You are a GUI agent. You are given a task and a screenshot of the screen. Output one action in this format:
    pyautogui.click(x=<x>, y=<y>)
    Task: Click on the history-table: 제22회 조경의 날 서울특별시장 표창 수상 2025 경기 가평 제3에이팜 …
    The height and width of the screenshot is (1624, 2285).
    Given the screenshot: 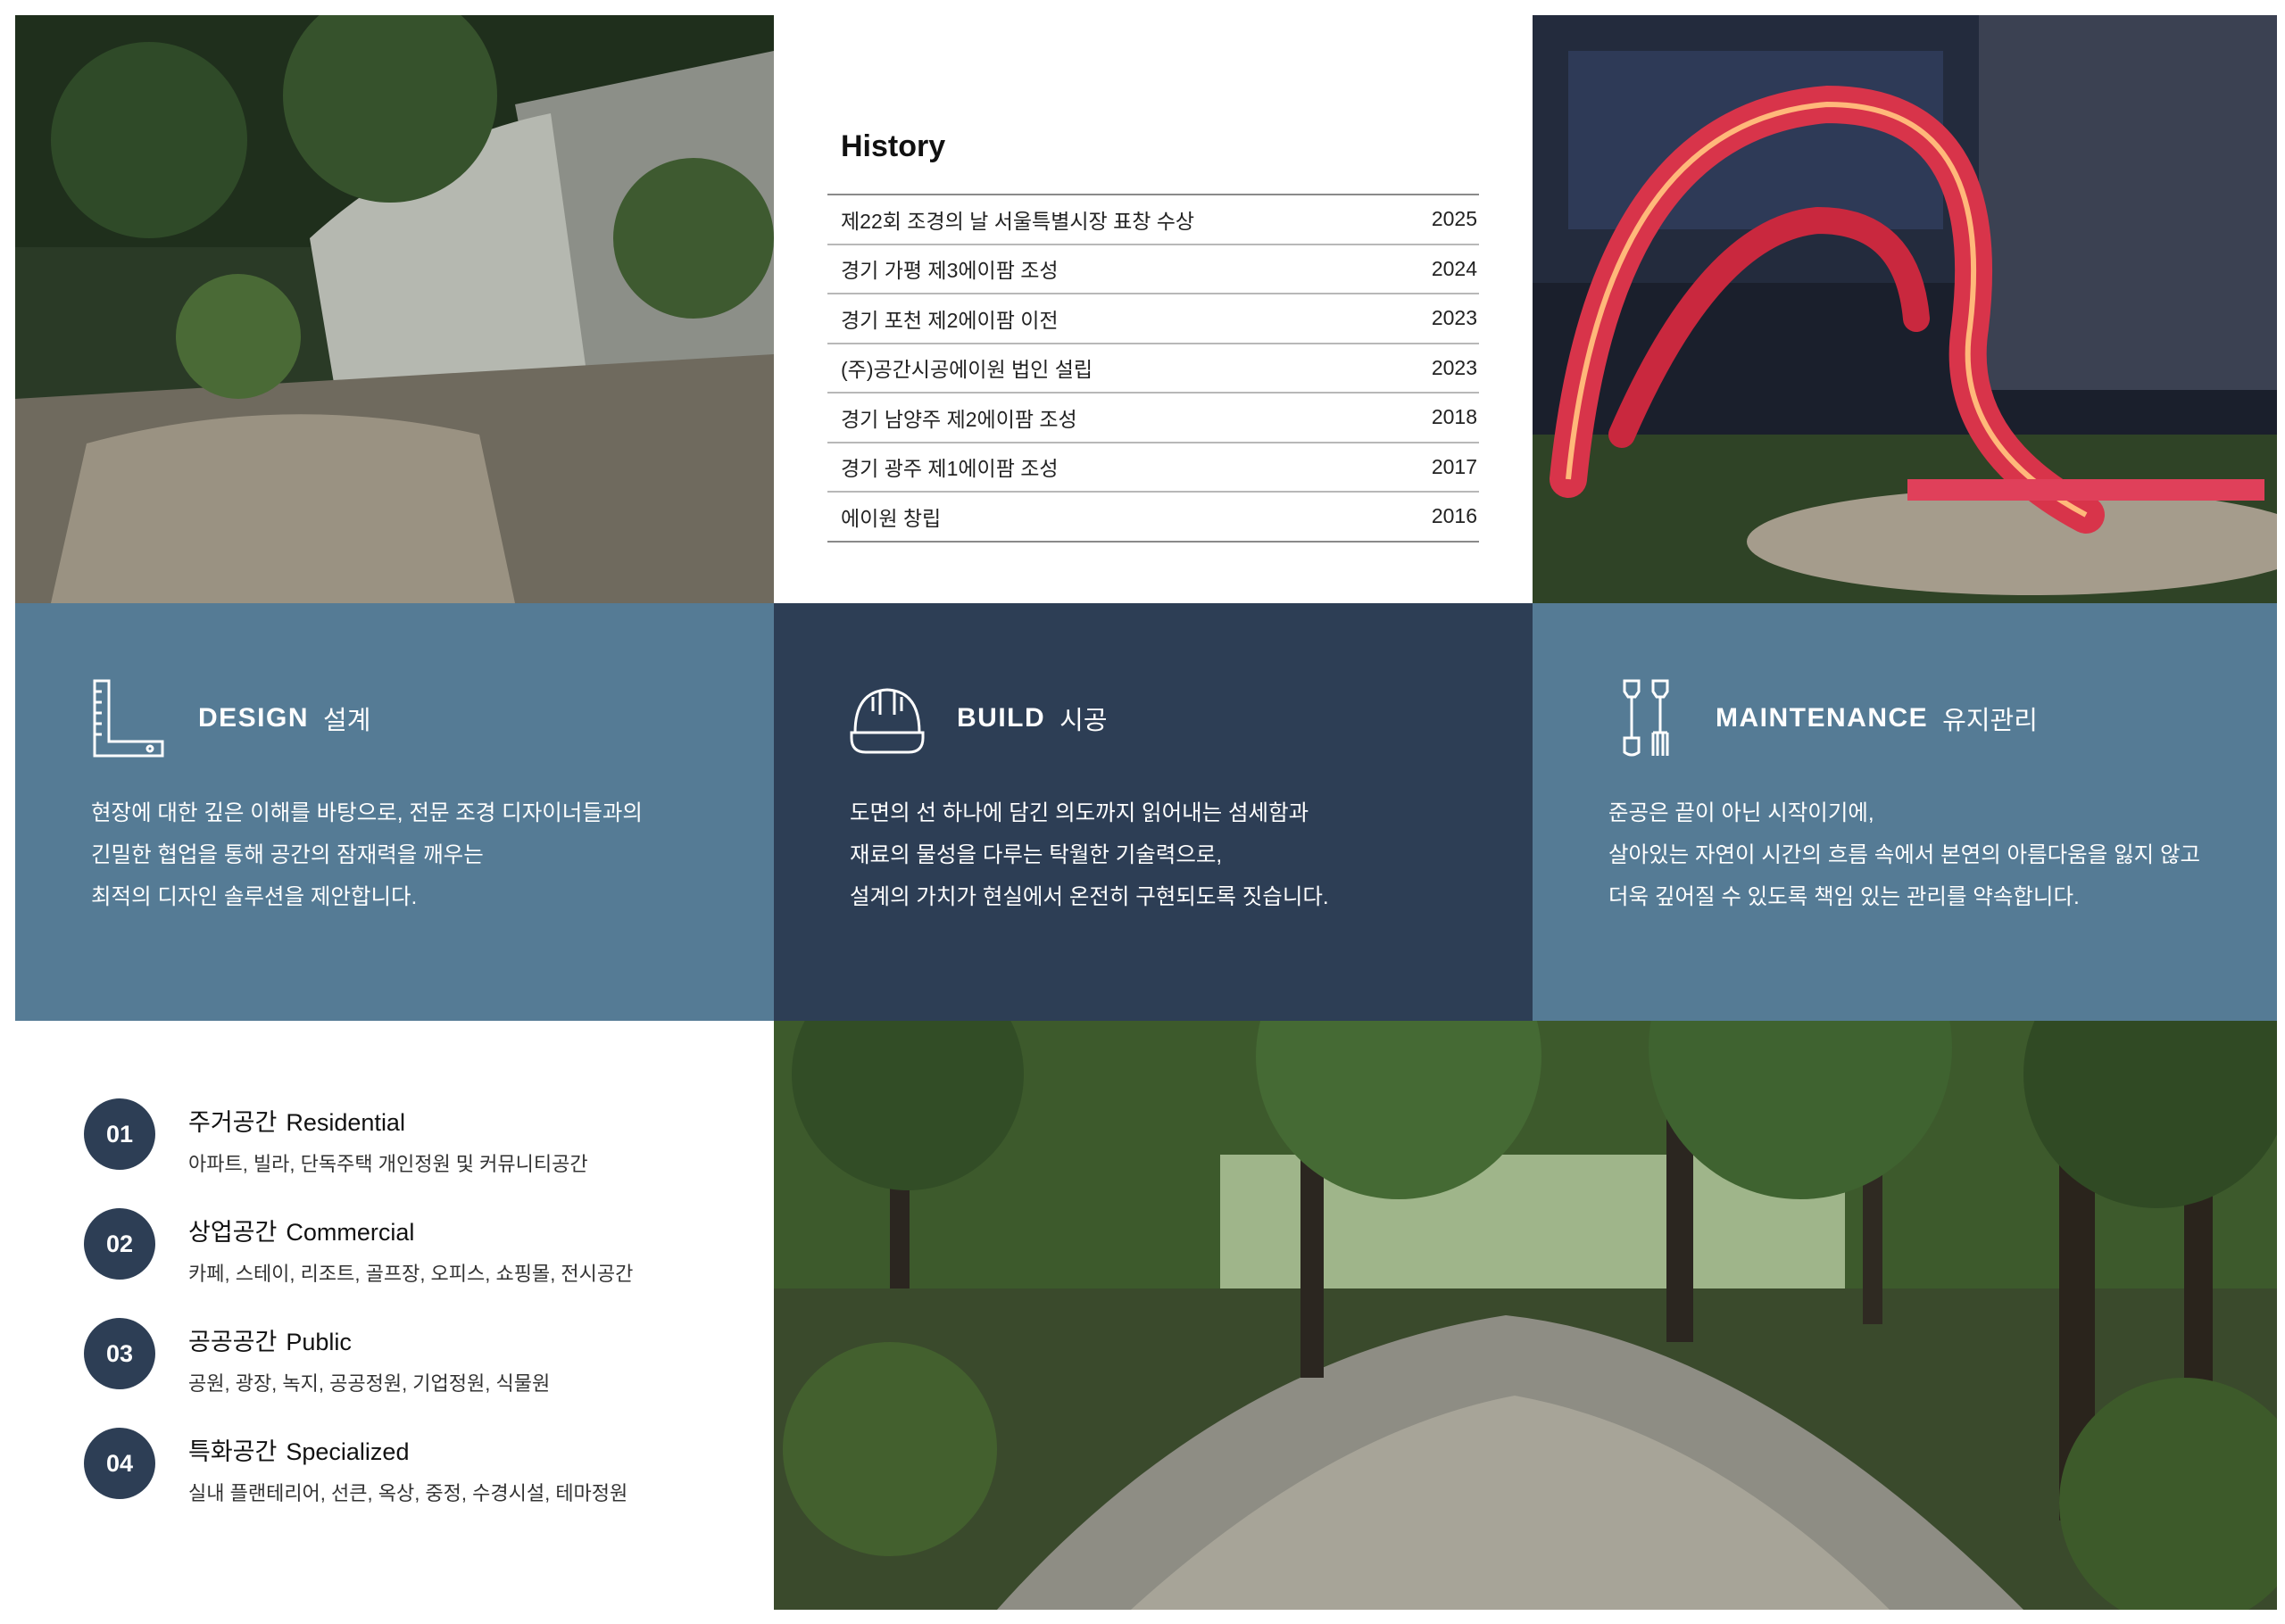 What is the action you would take?
    pyautogui.click(x=1153, y=368)
    